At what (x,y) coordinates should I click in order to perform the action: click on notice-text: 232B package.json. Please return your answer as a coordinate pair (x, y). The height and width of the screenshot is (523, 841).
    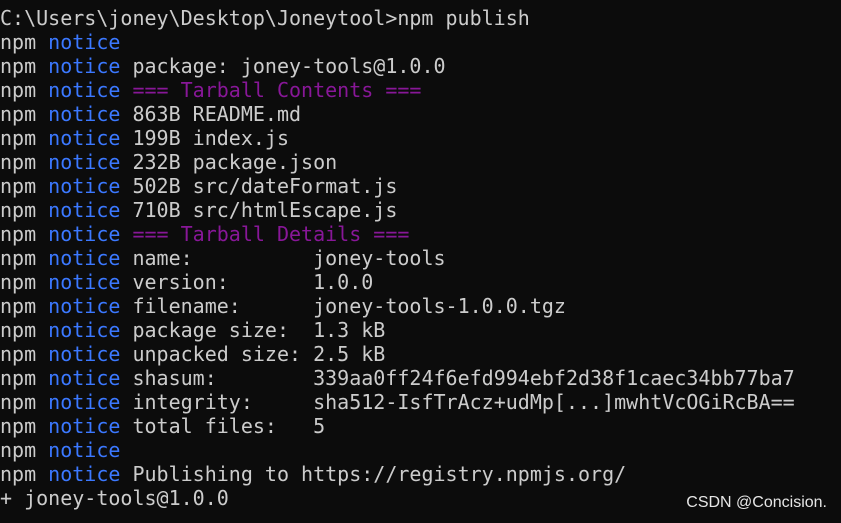
    Looking at the image, I should click on (235, 162).